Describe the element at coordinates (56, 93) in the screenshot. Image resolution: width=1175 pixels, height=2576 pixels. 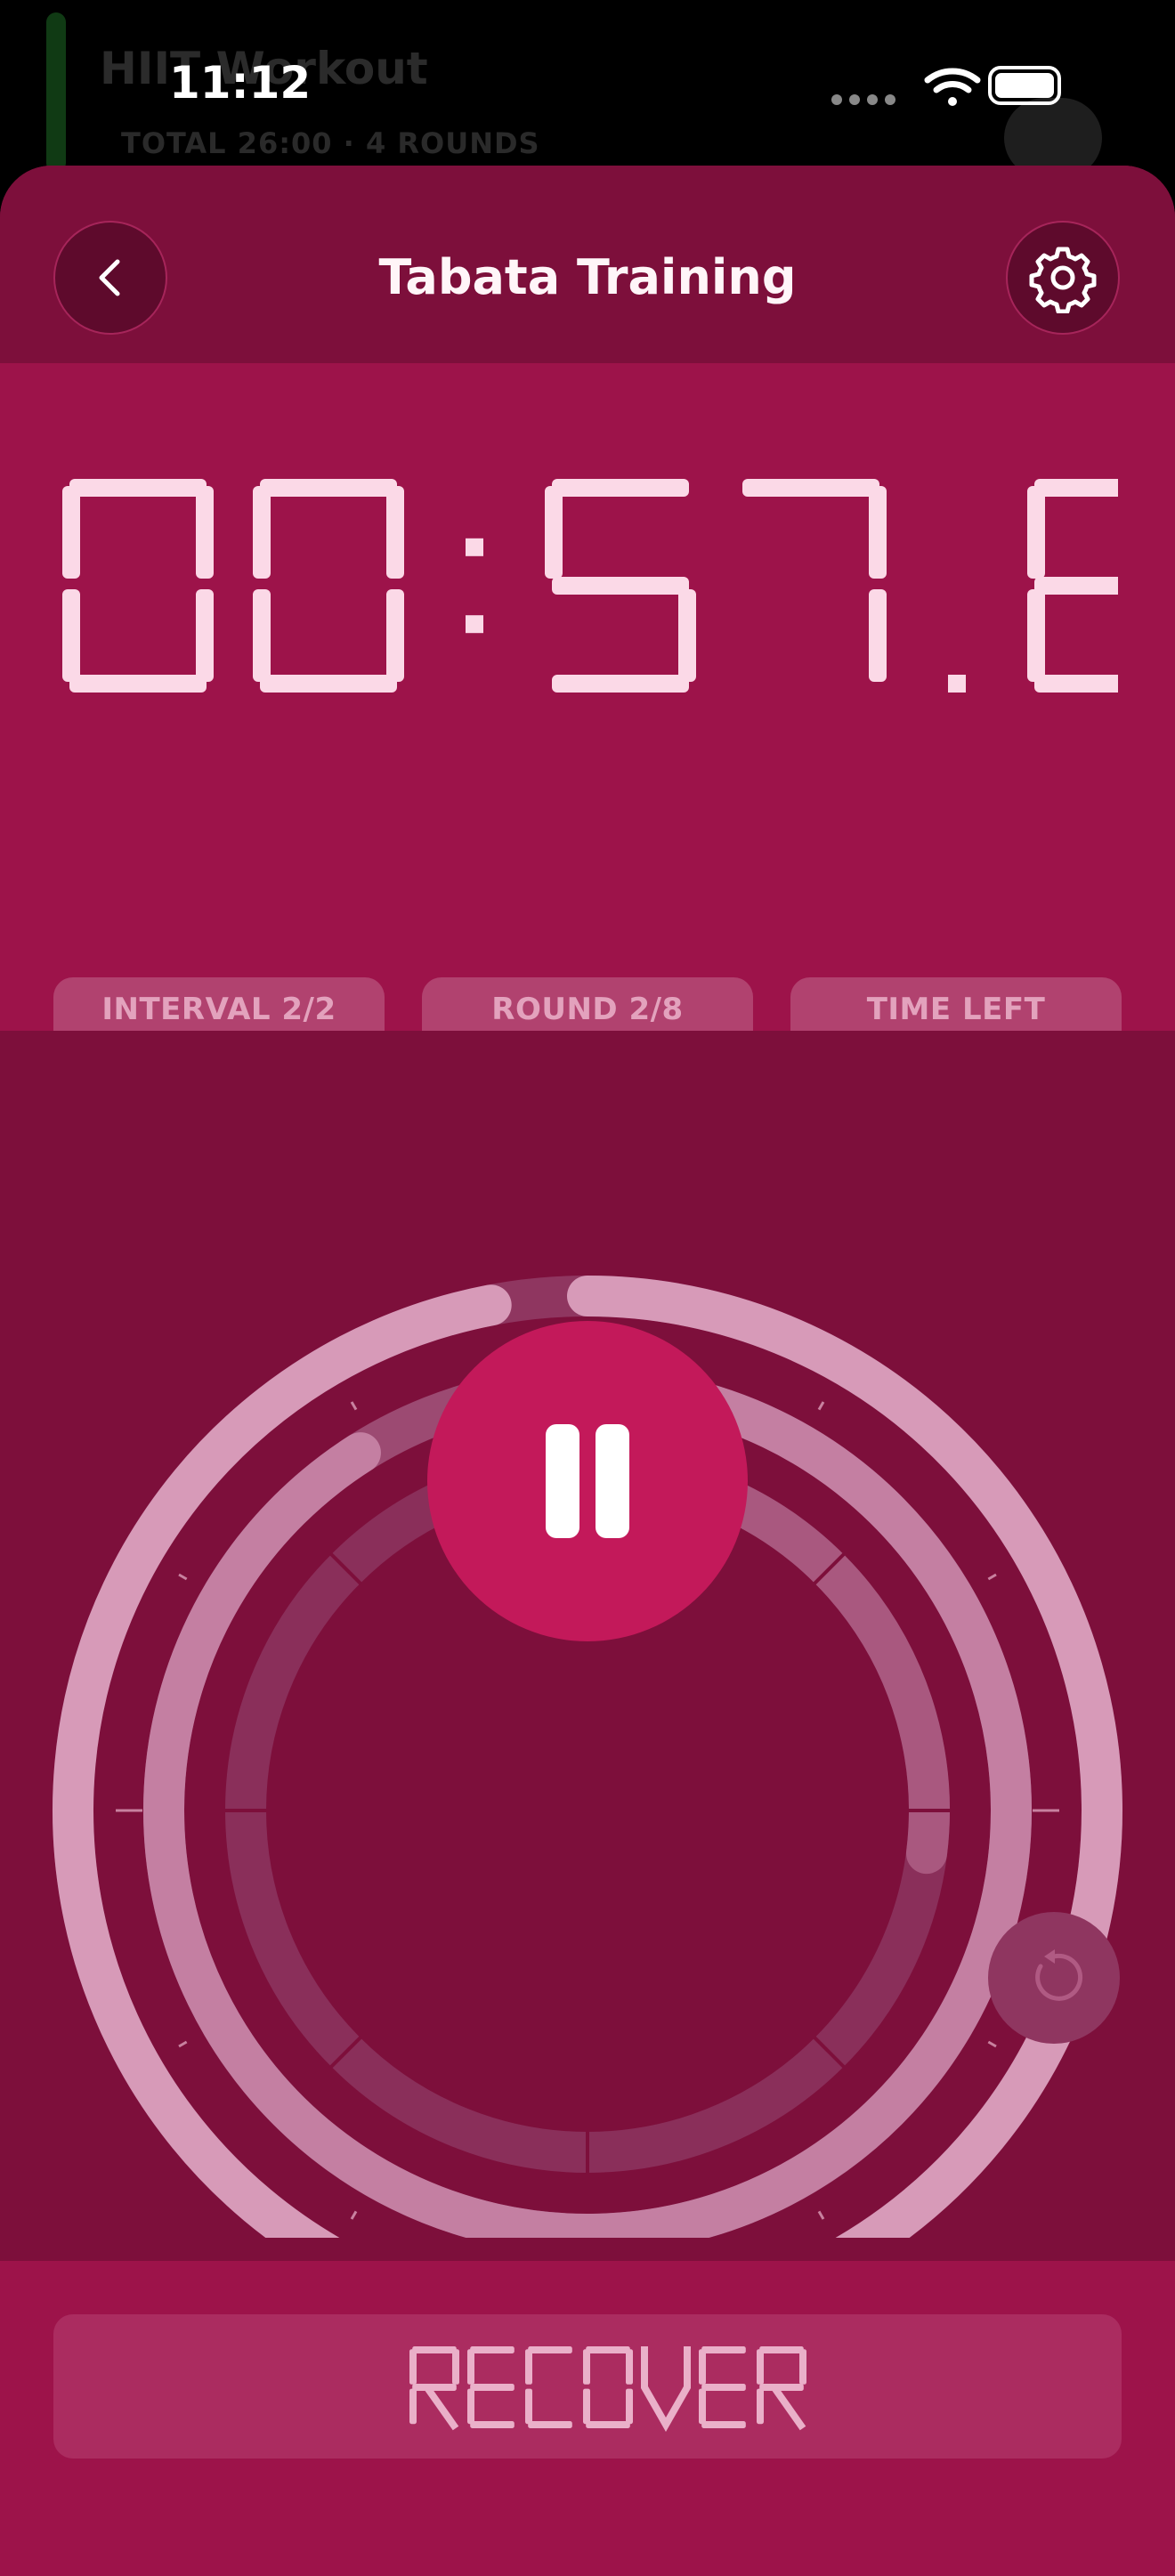
I see `background-accent-bar` at that location.